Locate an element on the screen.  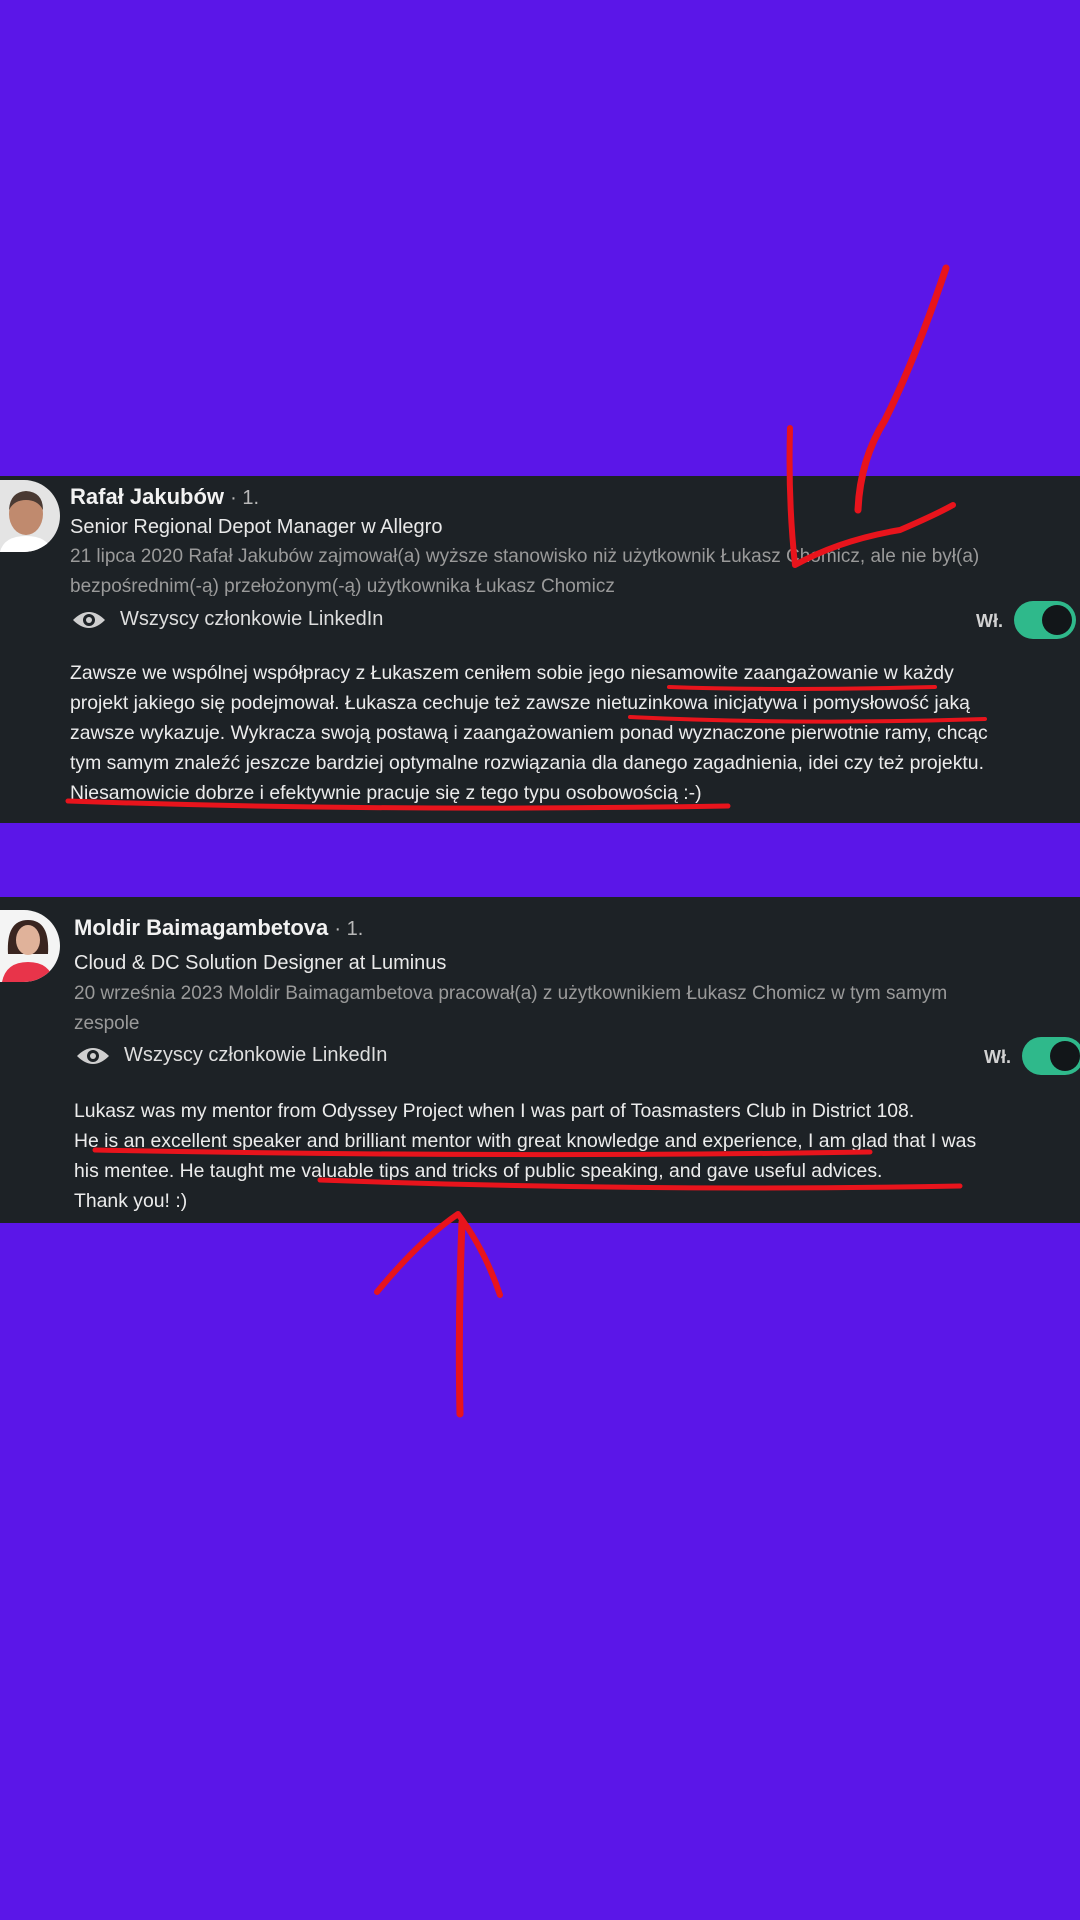
recommender-headline: Senior Regional Depot Manager w Allegro is located at coordinates (256, 527).